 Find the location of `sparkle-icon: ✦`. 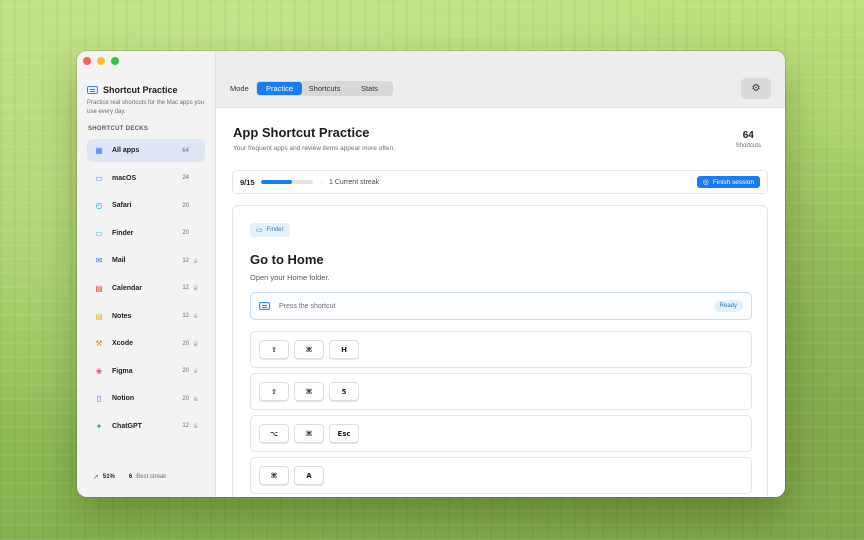

sparkle-icon: ✦ is located at coordinates (99, 426).